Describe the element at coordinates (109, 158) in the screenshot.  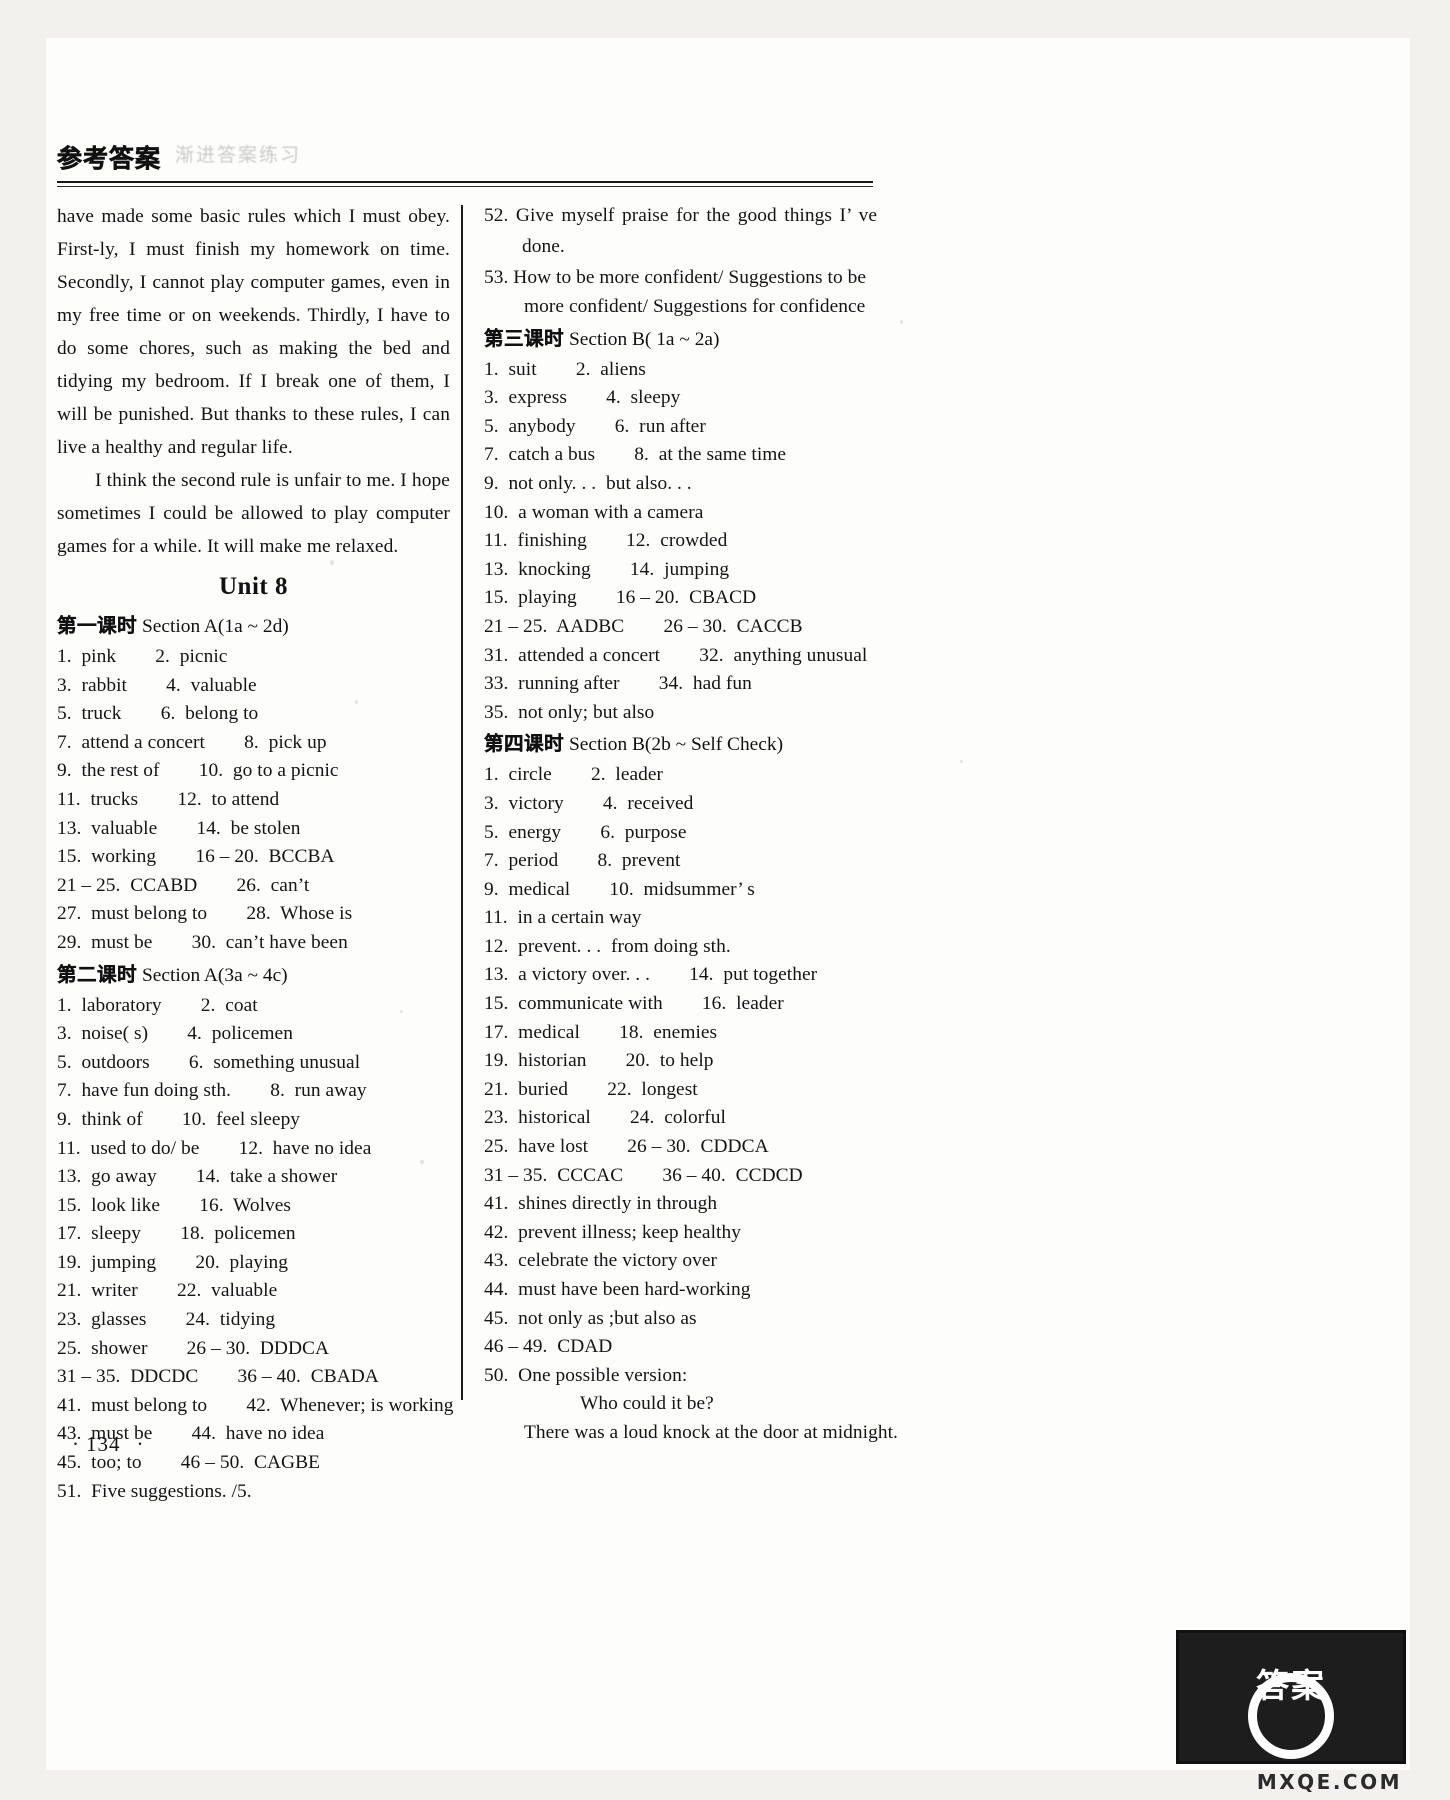
I see `running-head-title-zh: 参考答案` at that location.